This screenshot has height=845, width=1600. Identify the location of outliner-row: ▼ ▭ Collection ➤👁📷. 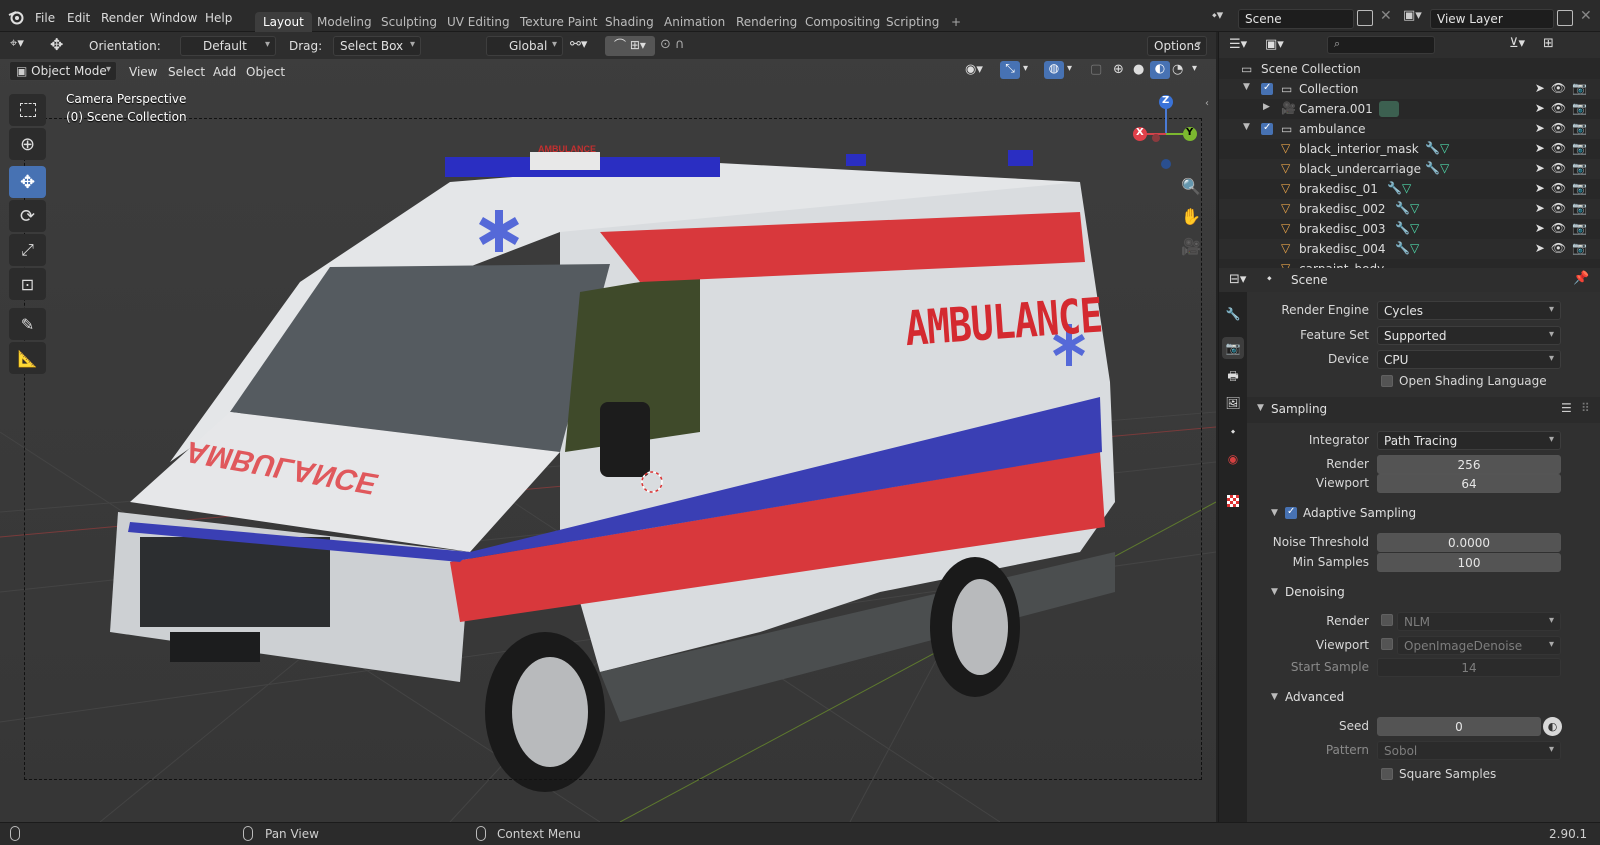
(1409, 89).